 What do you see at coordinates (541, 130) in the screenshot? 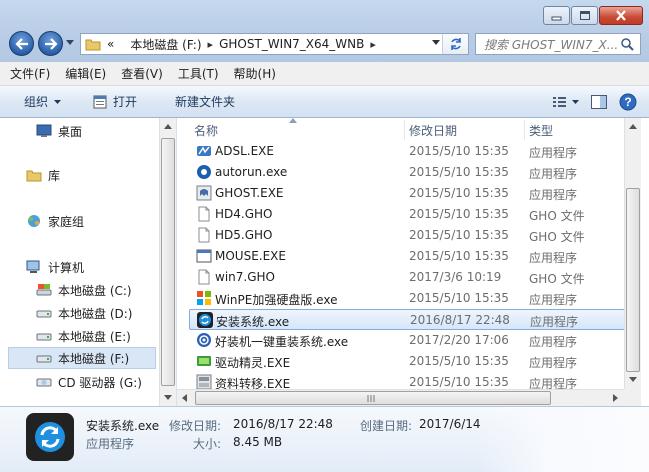
I see `column-type: 类型` at bounding box center [541, 130].